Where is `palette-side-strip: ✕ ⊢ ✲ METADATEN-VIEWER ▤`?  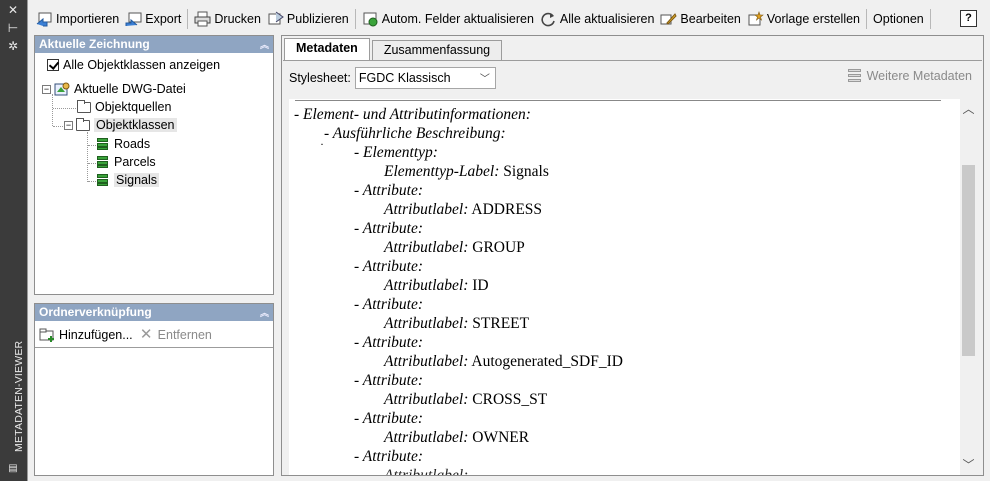
palette-side-strip: ✕ ⊢ ✲ METADATEN-VIEWER ▤ is located at coordinates (13, 240).